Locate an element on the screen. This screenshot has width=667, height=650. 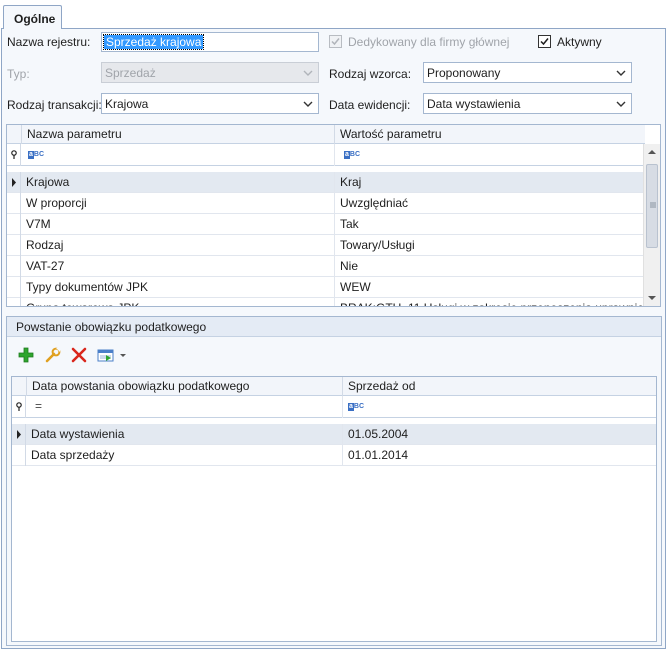
param-cell-value: WEW is located at coordinates (489, 287).